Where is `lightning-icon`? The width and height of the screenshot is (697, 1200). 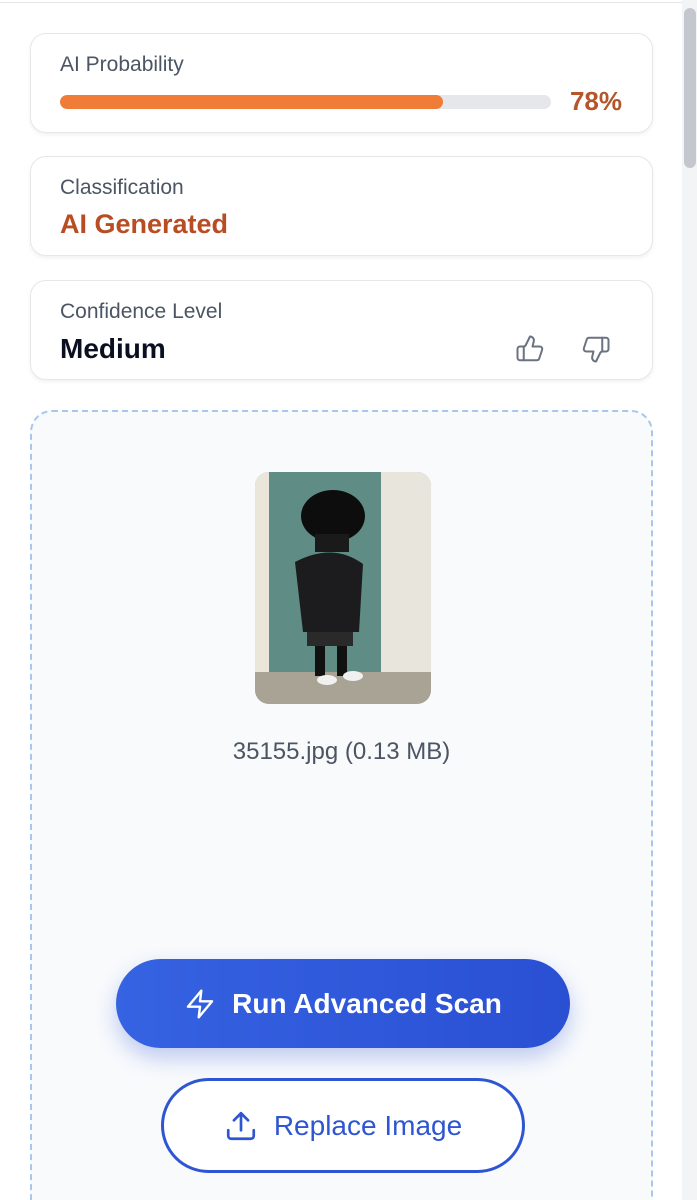 lightning-icon is located at coordinates (200, 1003).